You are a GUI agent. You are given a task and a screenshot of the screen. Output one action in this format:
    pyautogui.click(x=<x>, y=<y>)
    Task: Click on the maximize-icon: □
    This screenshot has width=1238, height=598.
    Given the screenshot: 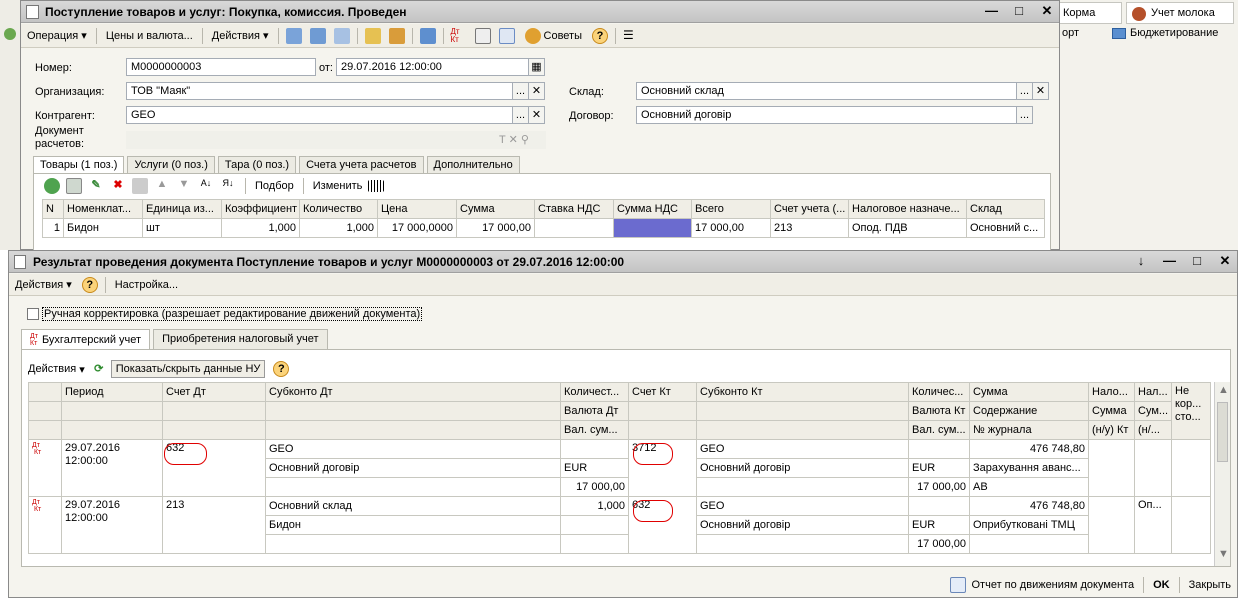 What is the action you would take?
    pyautogui.click(x=1197, y=261)
    